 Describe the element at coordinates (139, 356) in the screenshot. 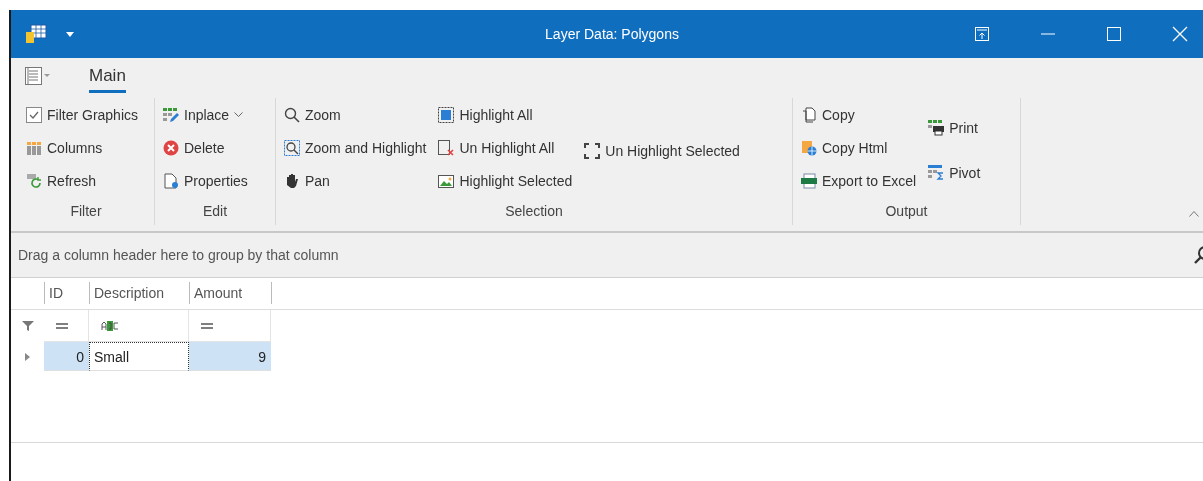

I see `table-cell: Small` at that location.